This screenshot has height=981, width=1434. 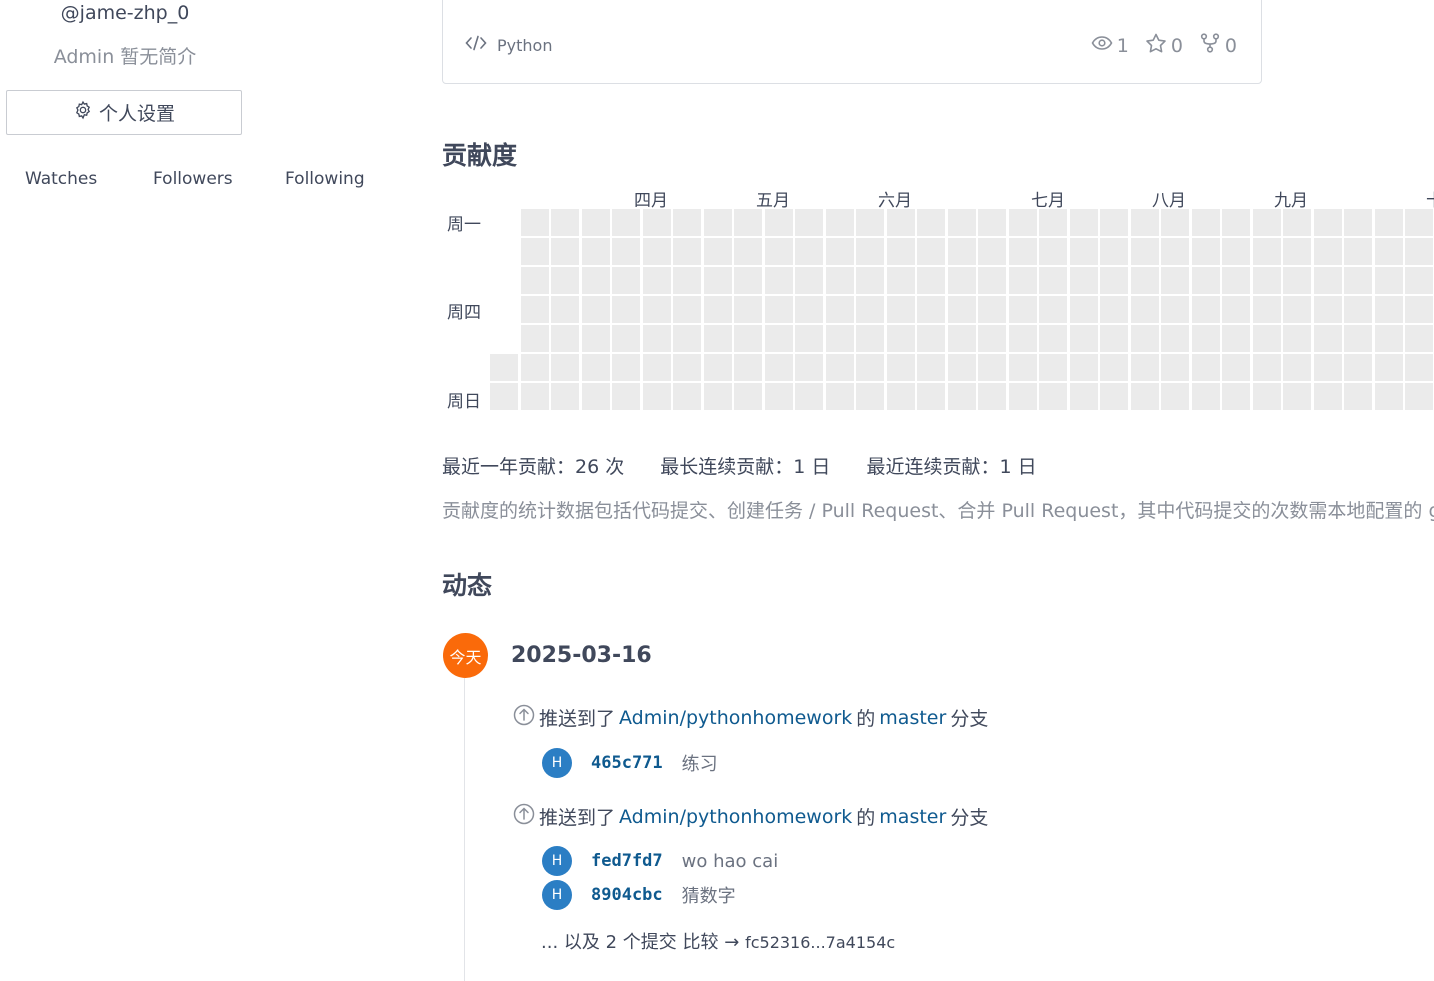 What do you see at coordinates (708, 896) in the screenshot?
I see `commit-message: 猜数字` at bounding box center [708, 896].